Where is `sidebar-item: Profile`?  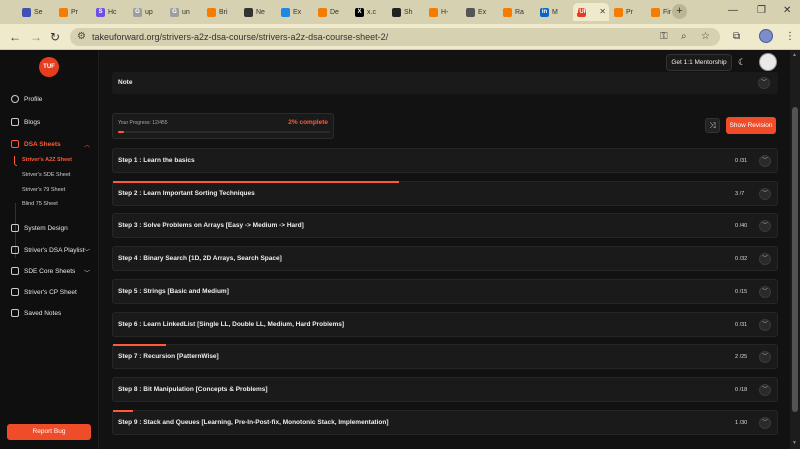 sidebar-item: Profile is located at coordinates (26, 99).